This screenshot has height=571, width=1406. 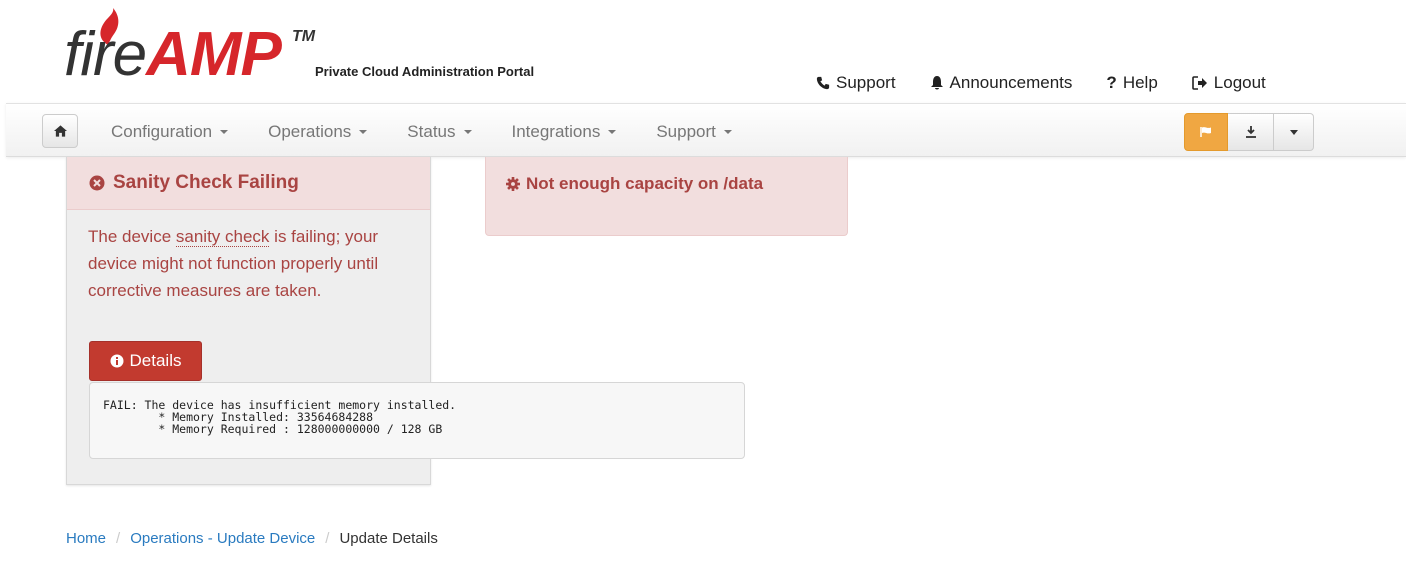 I want to click on breadcrumb-current: Update Details, so click(x=388, y=538).